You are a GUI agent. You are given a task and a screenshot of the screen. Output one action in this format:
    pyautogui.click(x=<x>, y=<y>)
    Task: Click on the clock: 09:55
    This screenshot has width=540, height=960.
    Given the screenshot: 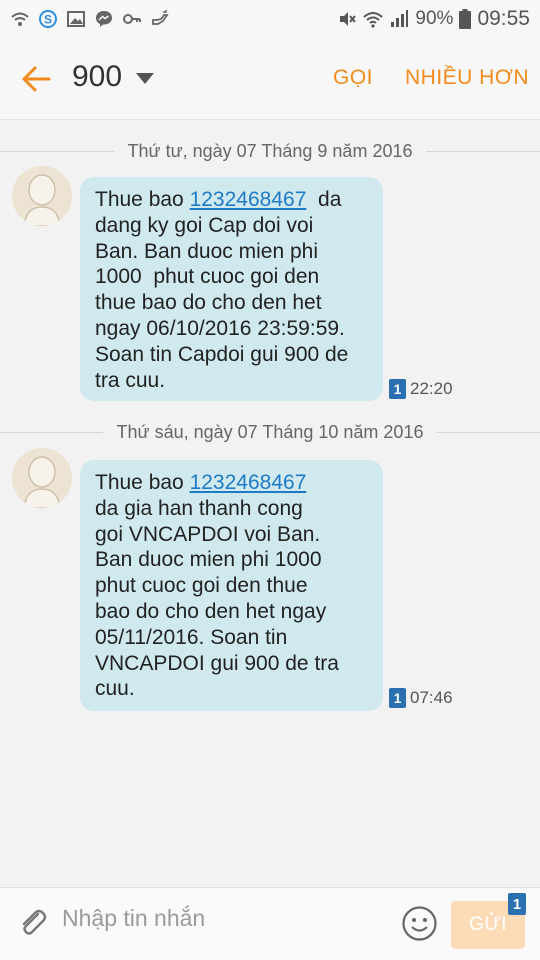 What is the action you would take?
    pyautogui.click(x=503, y=18)
    